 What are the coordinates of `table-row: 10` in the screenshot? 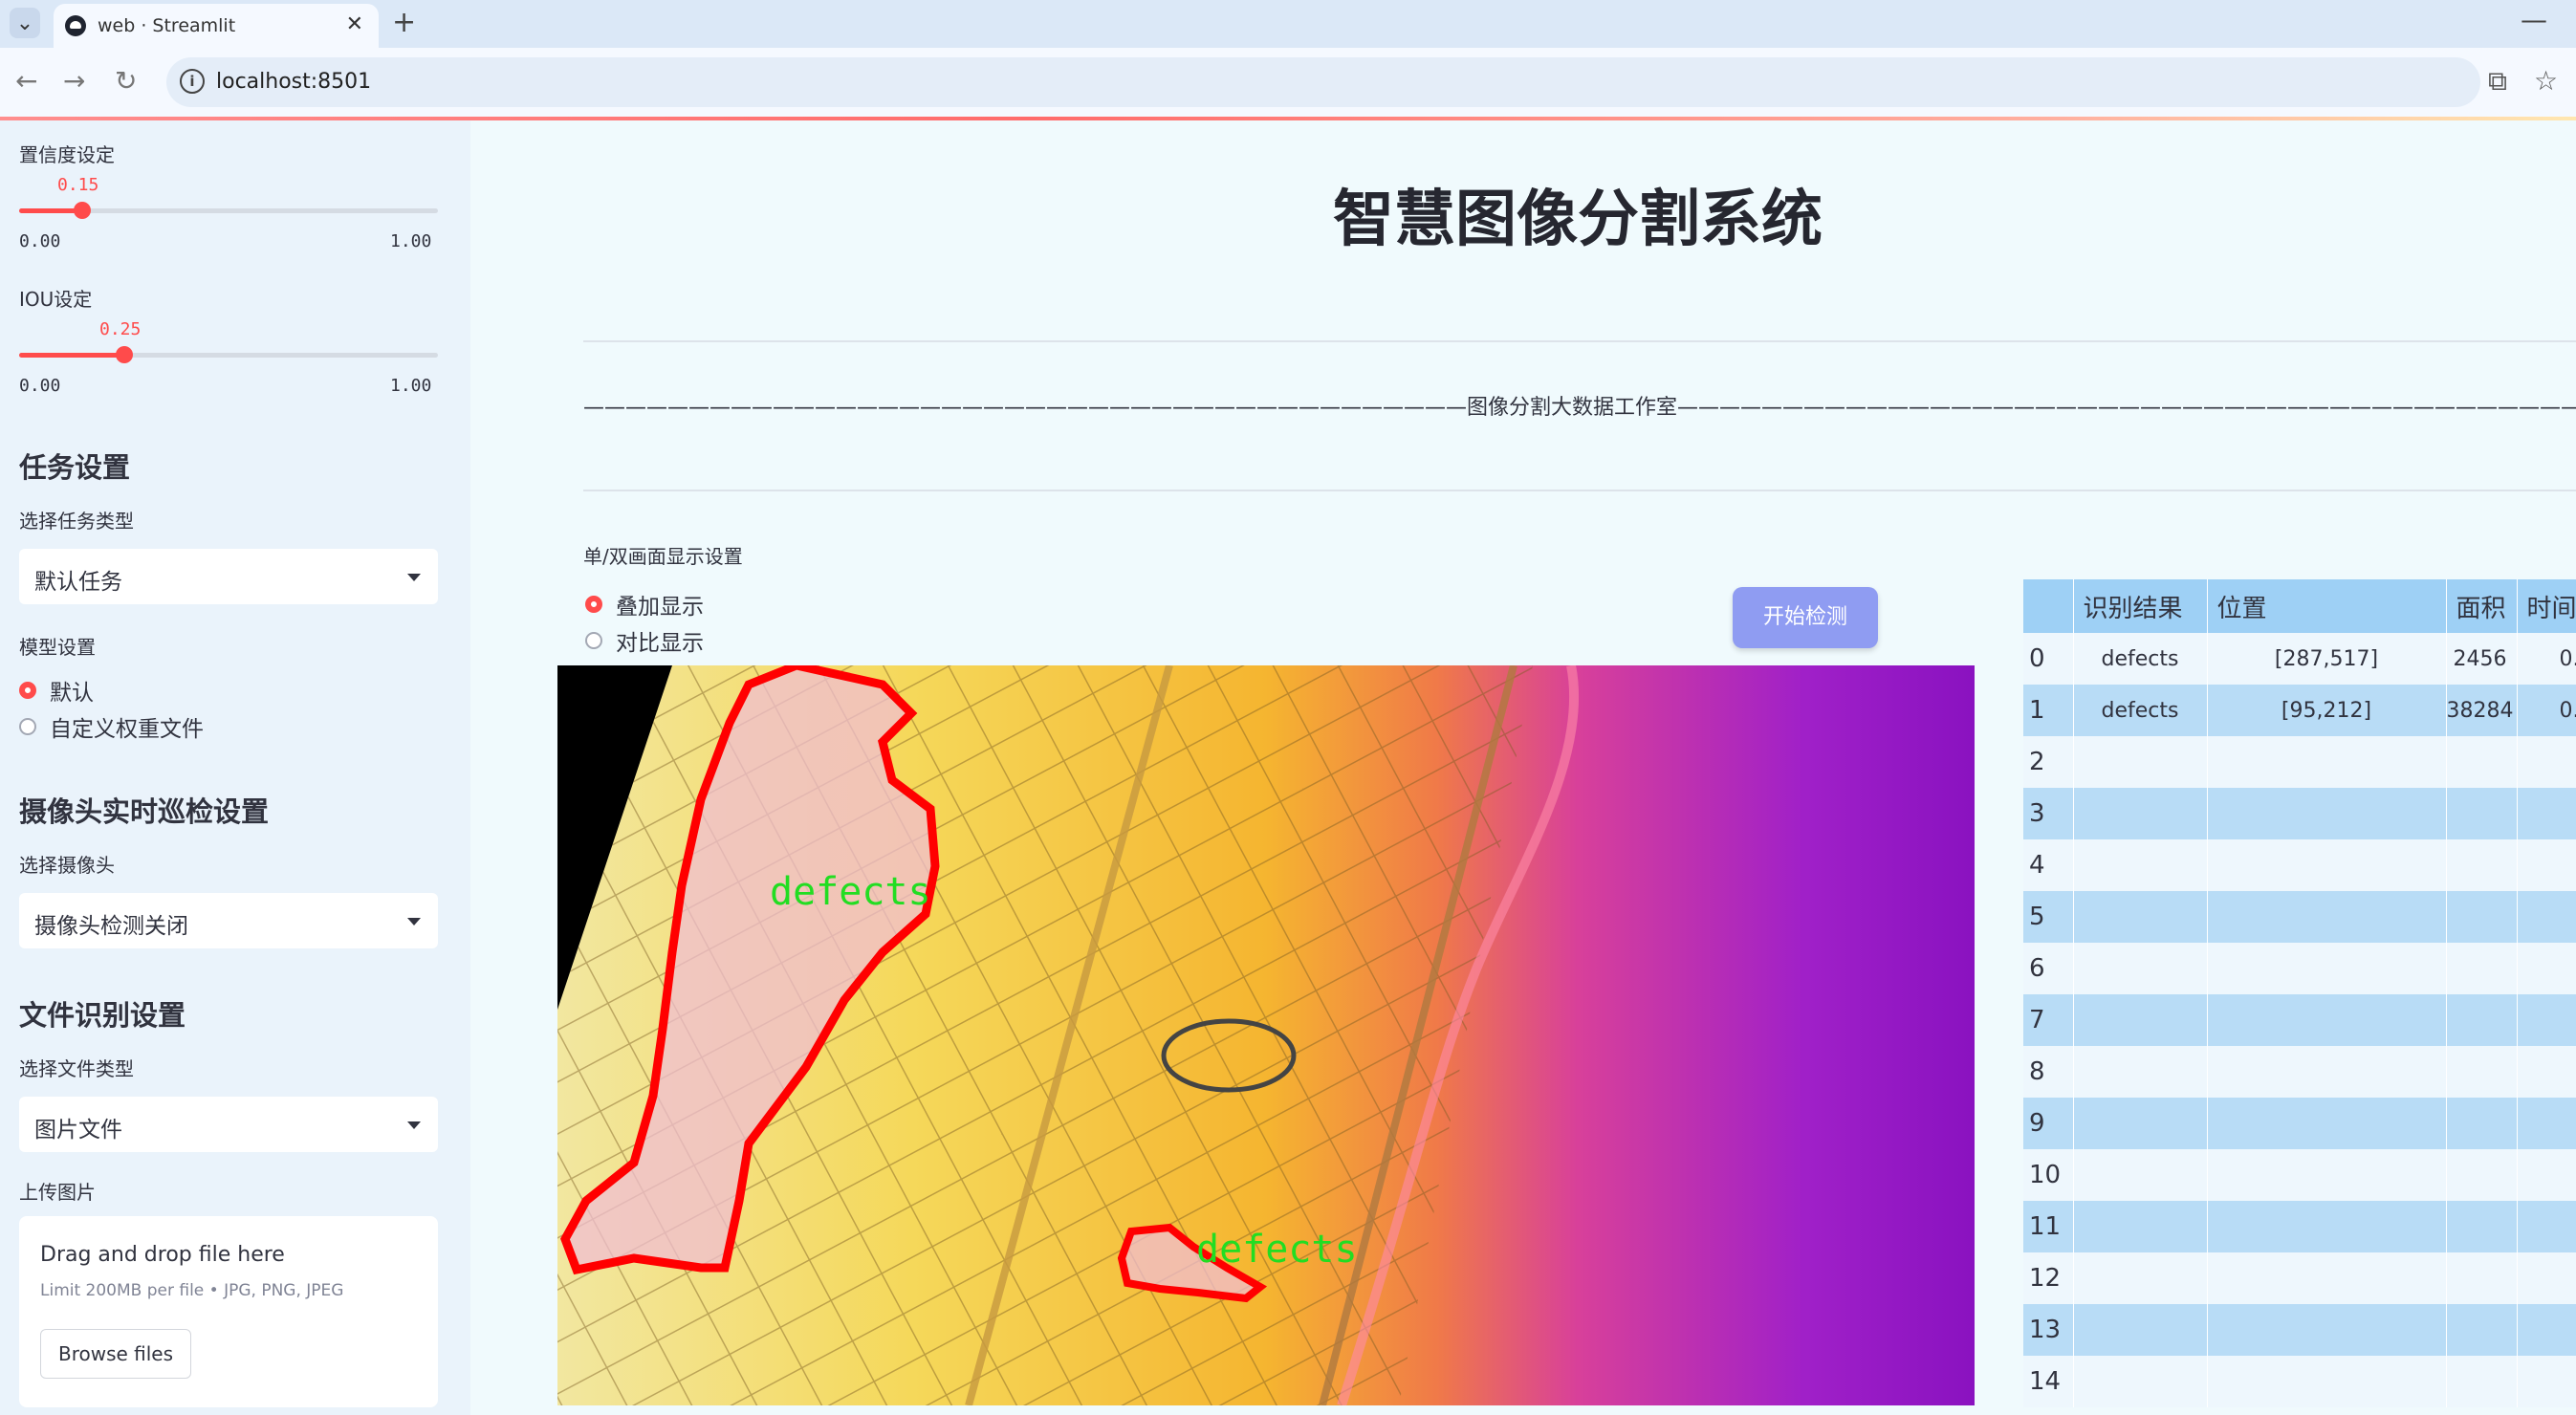 It's located at (2299, 1175).